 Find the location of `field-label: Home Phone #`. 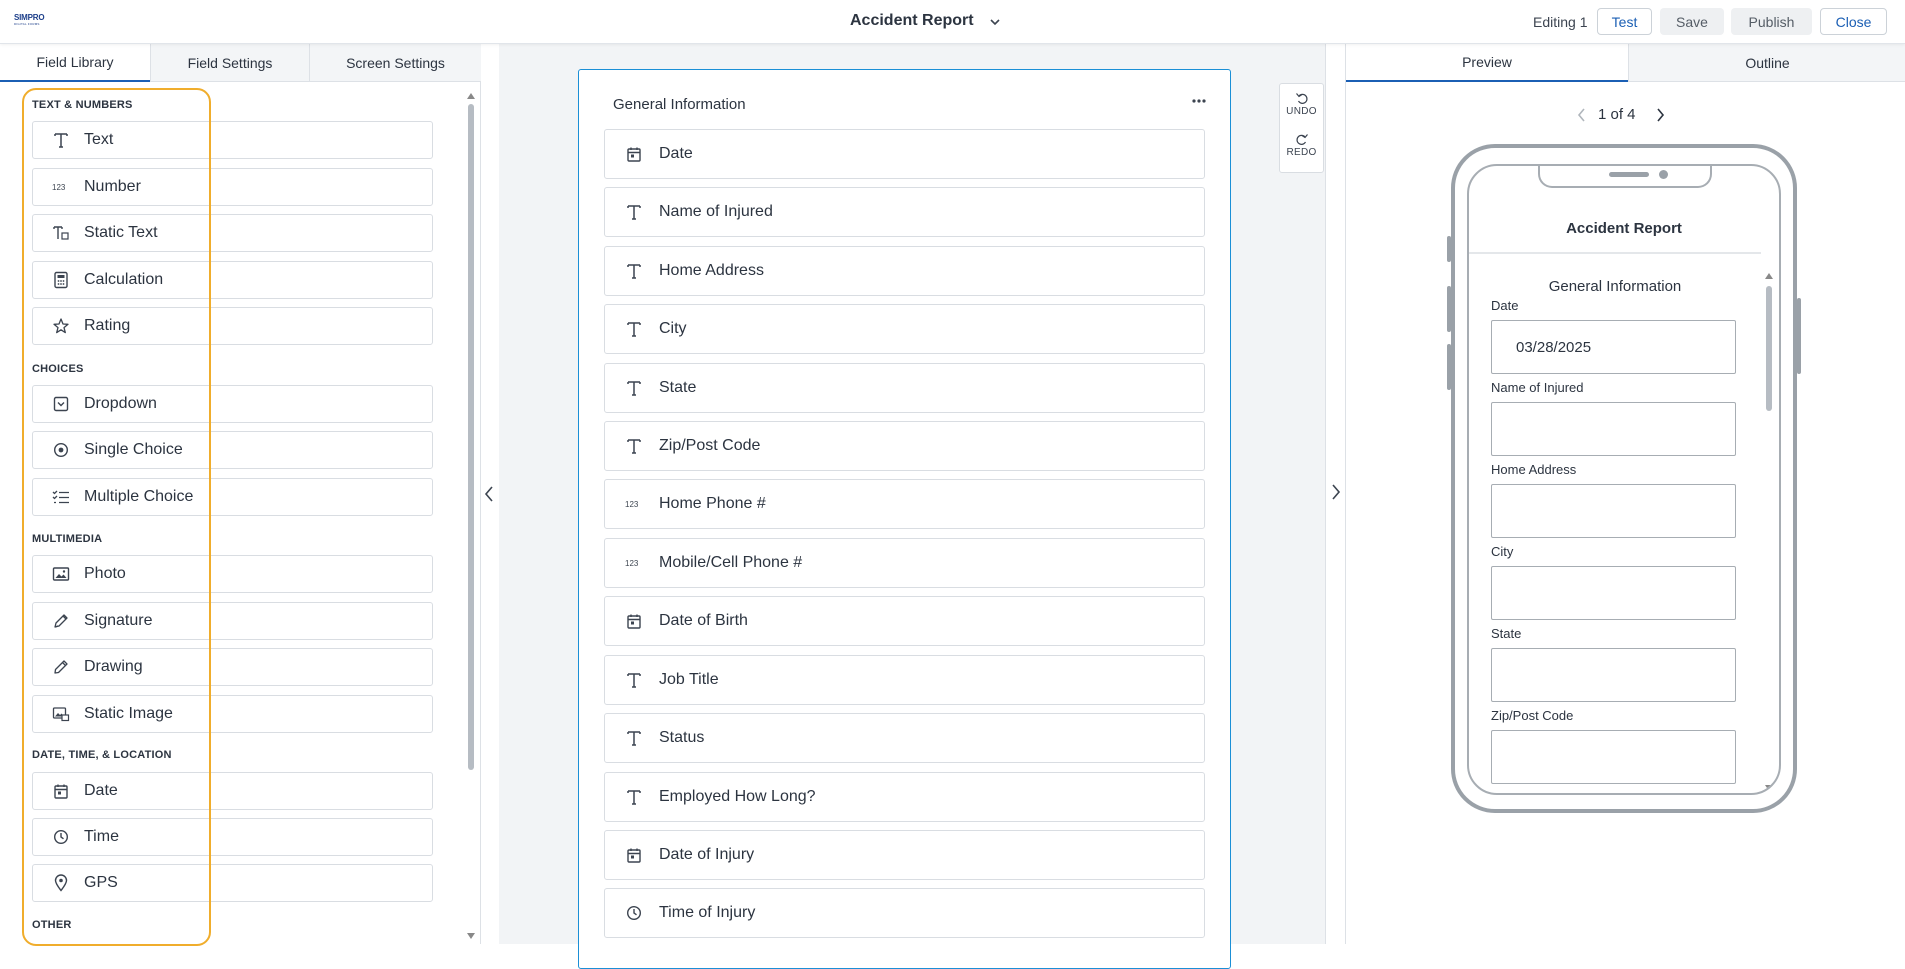

field-label: Home Phone # is located at coordinates (712, 503).